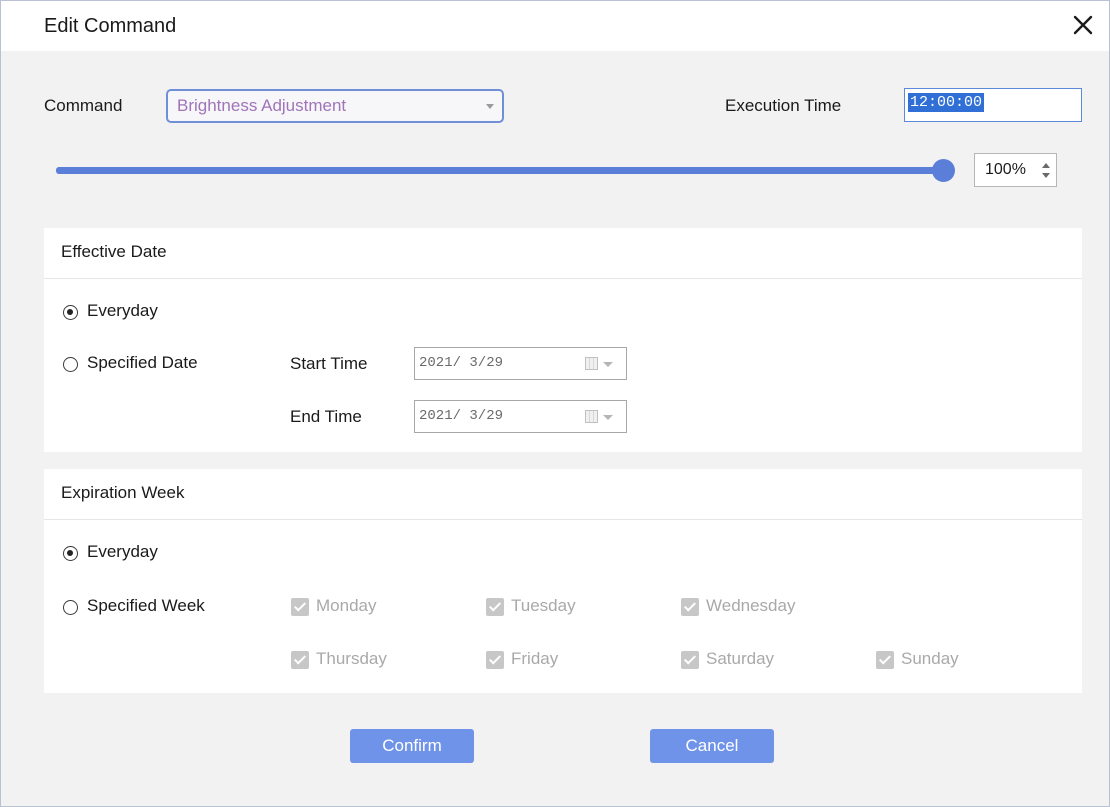  I want to click on execution-time-value: 12:00:00, so click(946, 102).